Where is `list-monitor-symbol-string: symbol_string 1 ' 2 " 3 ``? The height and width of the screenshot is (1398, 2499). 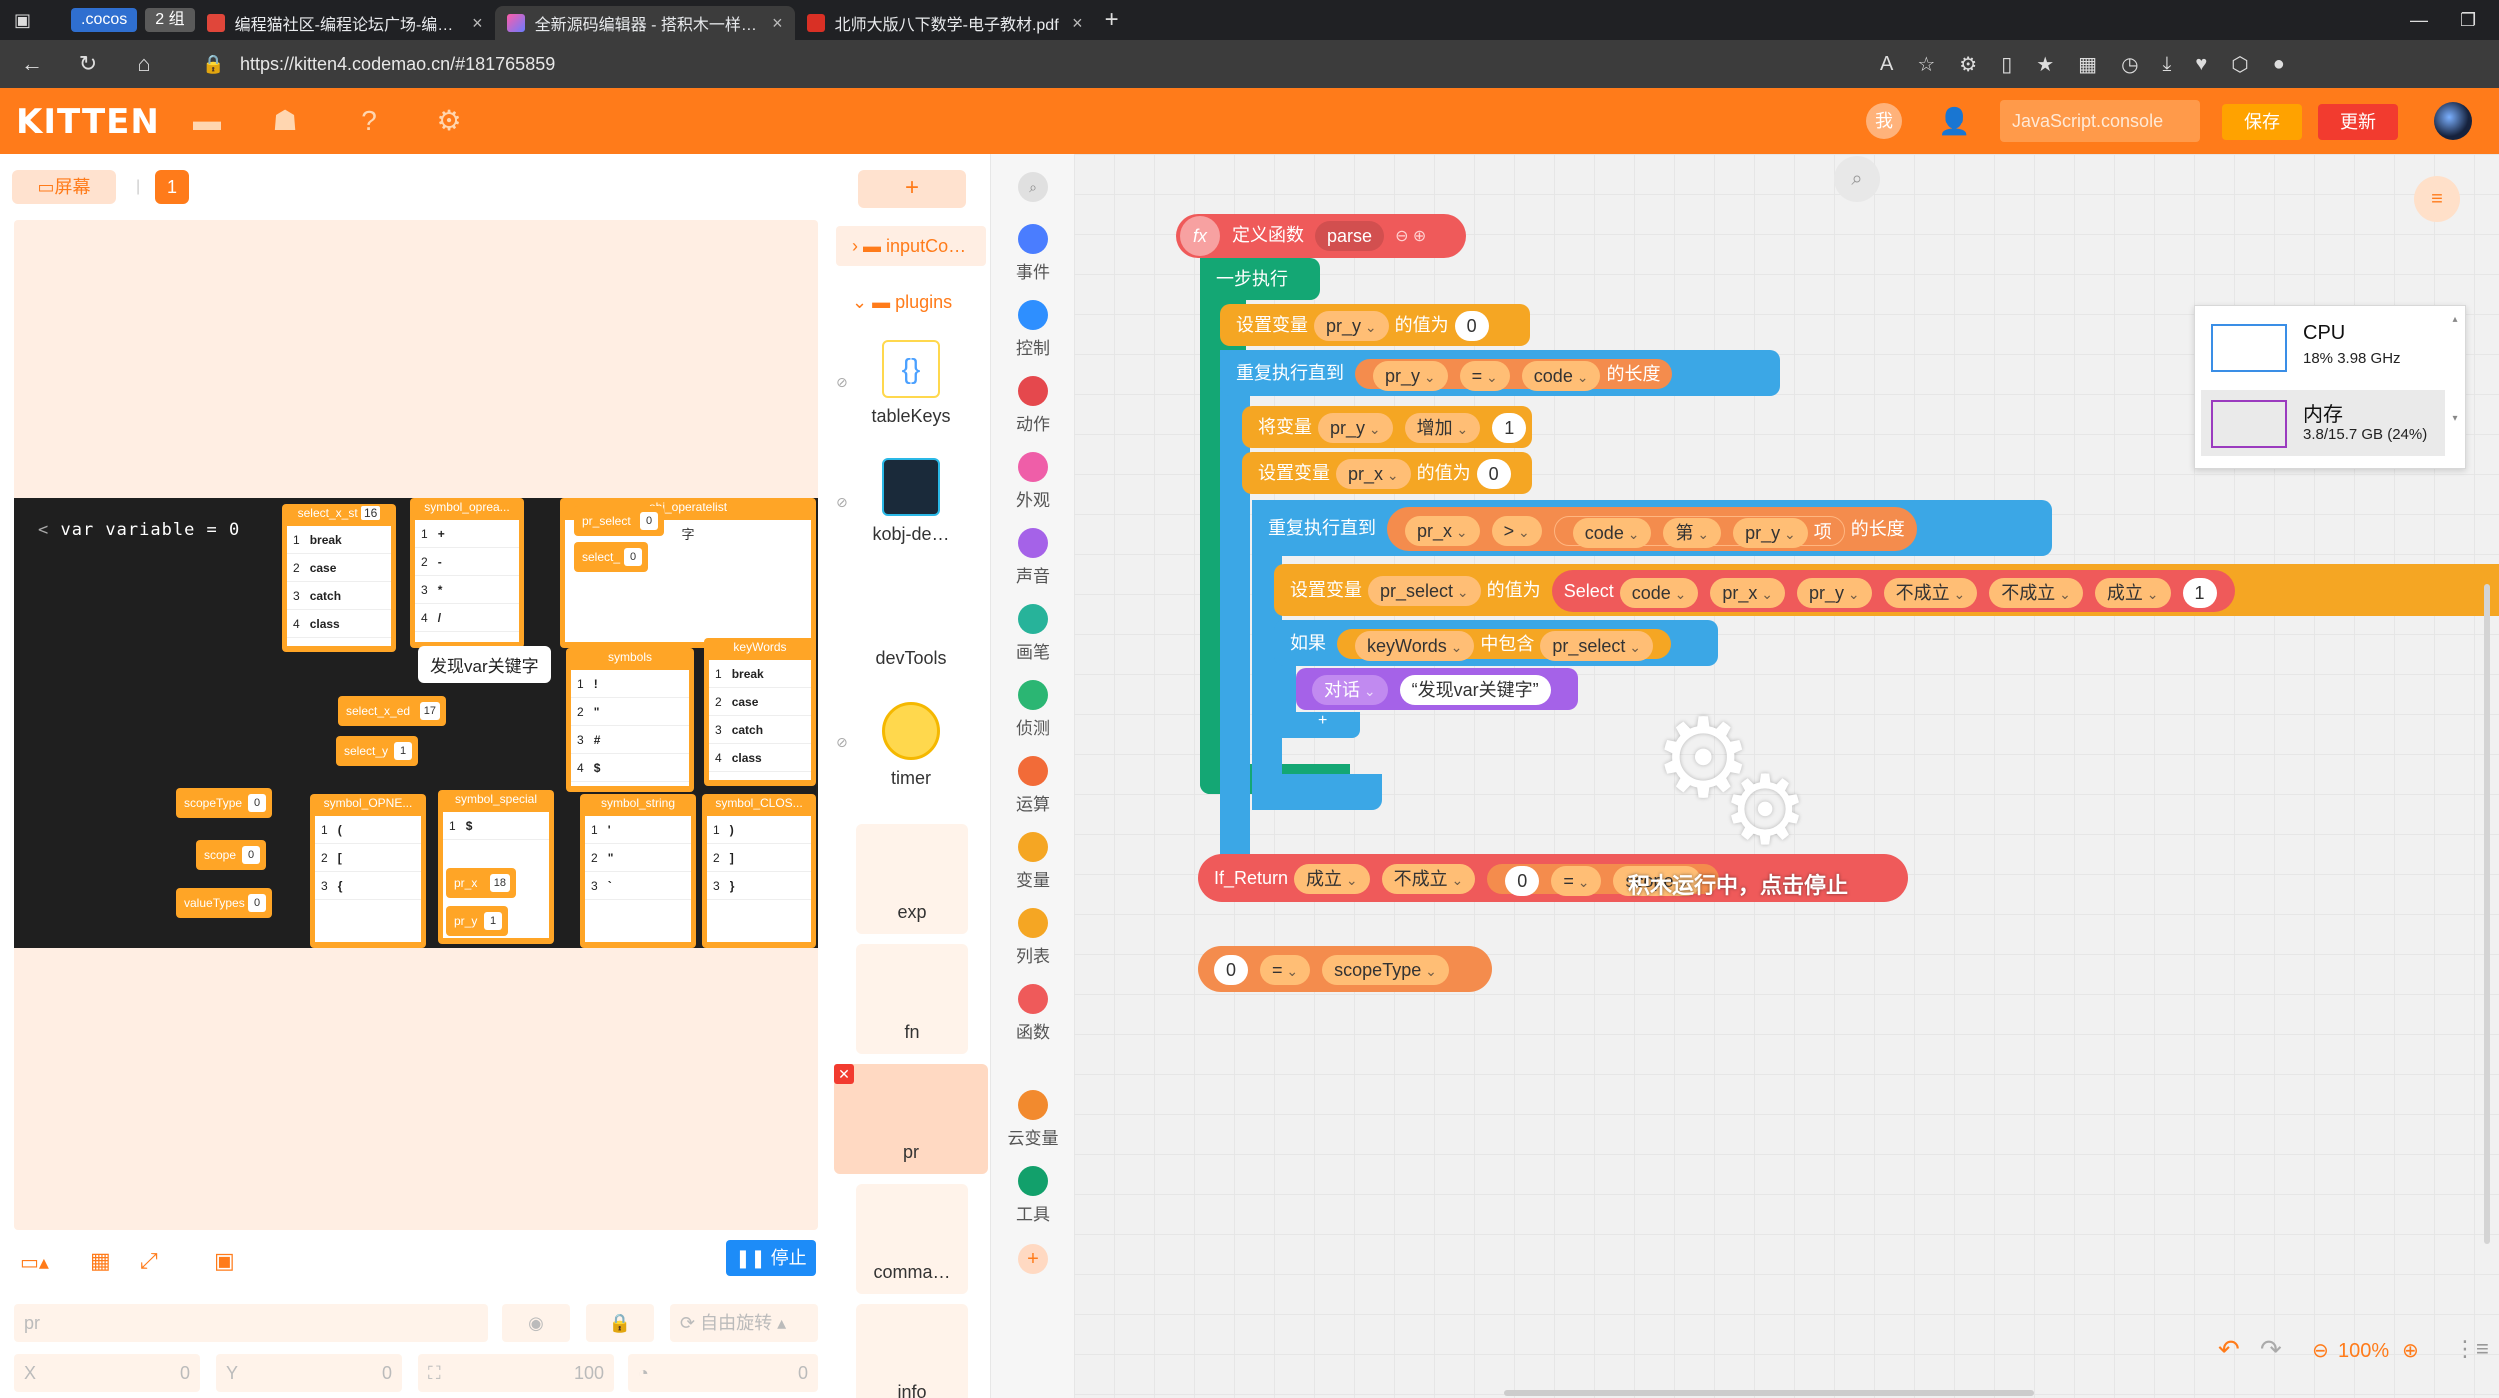 list-monitor-symbol-string: symbol_string 1 ' 2 " 3 ` is located at coordinates (638, 871).